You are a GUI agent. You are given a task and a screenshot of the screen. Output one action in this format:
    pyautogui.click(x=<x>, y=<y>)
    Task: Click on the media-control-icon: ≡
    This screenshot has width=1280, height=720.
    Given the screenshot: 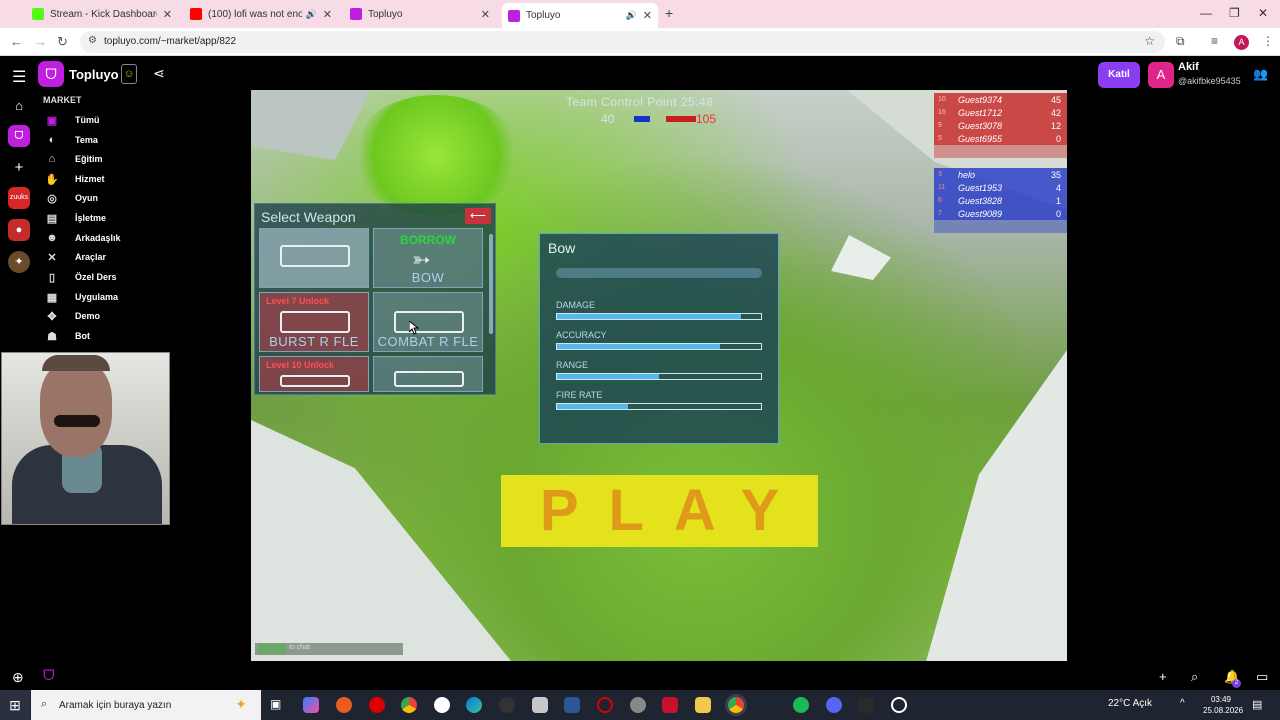 What is the action you would take?
    pyautogui.click(x=1214, y=41)
    